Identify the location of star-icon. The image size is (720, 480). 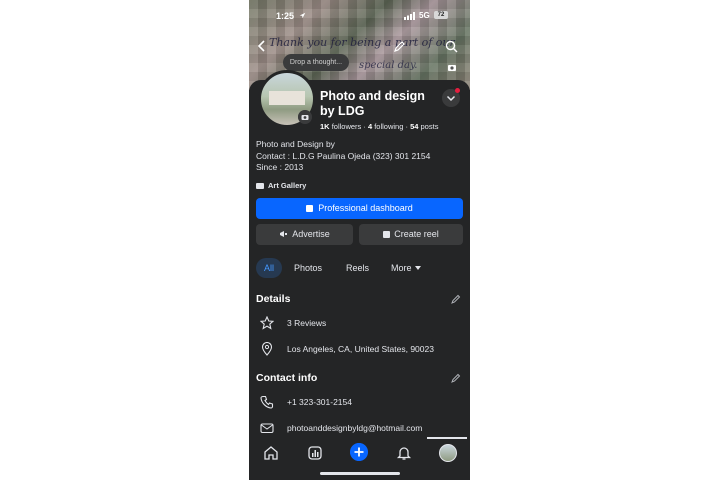
(267, 323).